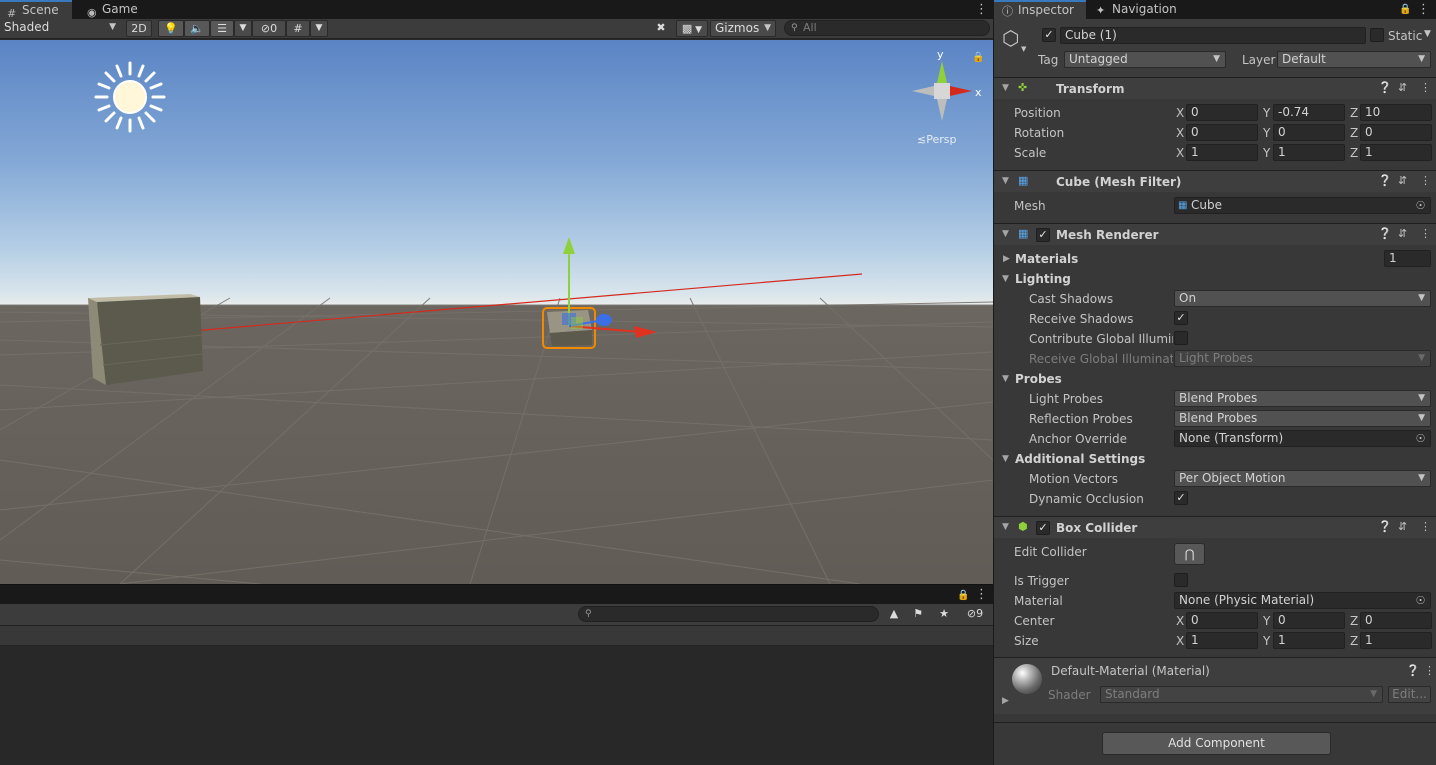 This screenshot has width=1436, height=765. Describe the element at coordinates (1005, 279) in the screenshot. I see `lighting-fold-icon: ▼` at that location.